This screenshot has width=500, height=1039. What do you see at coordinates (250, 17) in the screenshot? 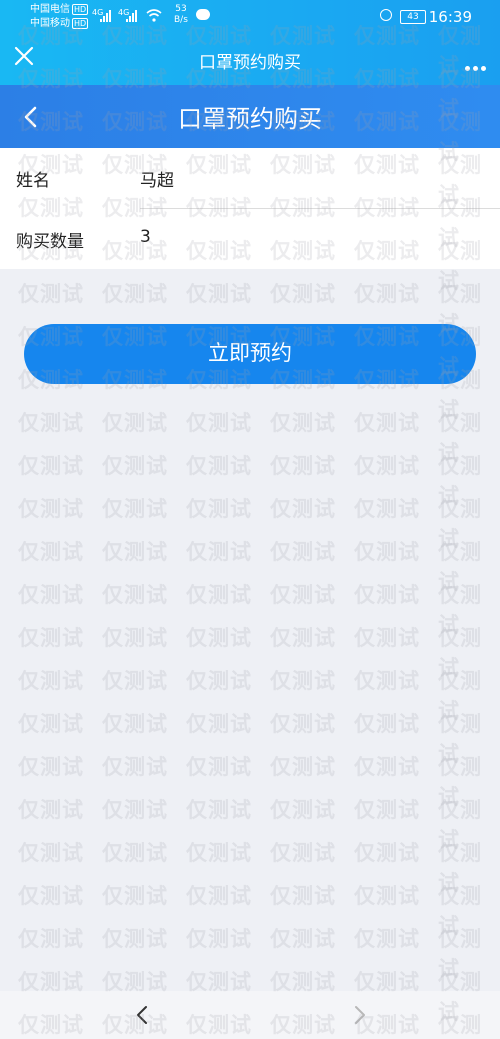
I see `status-bar: 中国电信 HD 中国移动 HD 4G 4G 53 B/s 43 16:39` at bounding box center [250, 17].